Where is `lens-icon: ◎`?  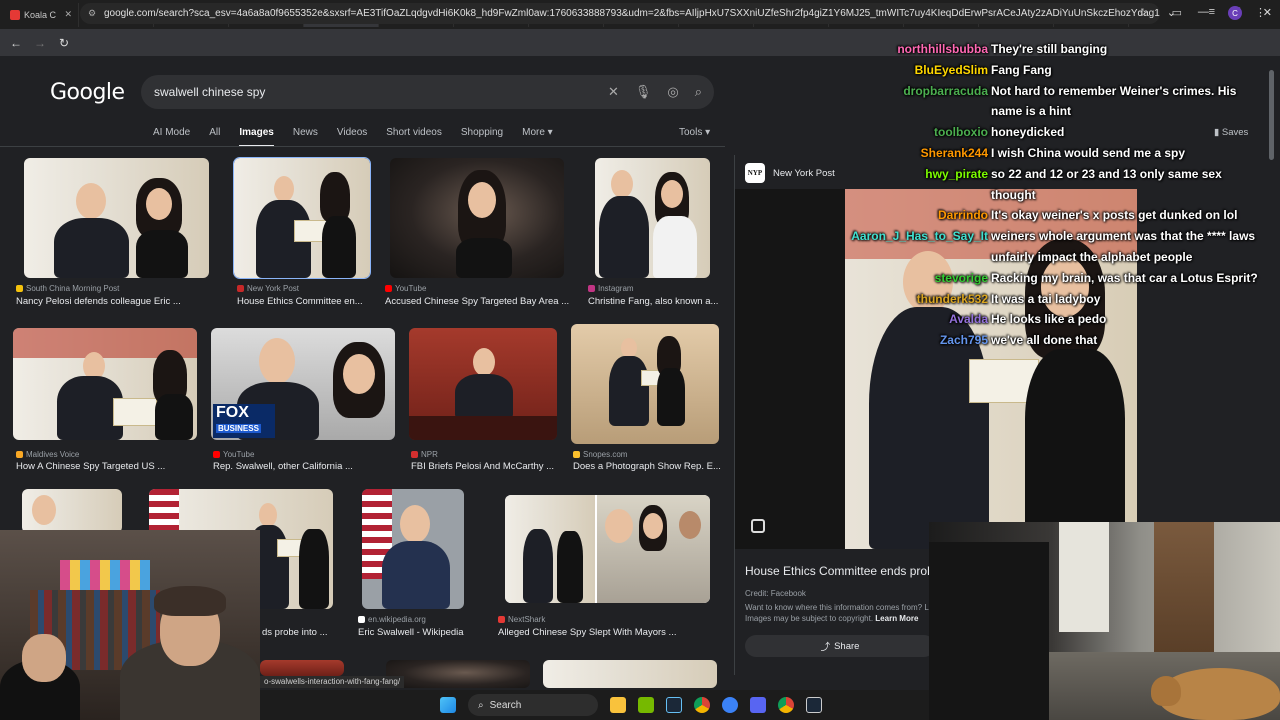
lens-icon: ◎ is located at coordinates (672, 92).